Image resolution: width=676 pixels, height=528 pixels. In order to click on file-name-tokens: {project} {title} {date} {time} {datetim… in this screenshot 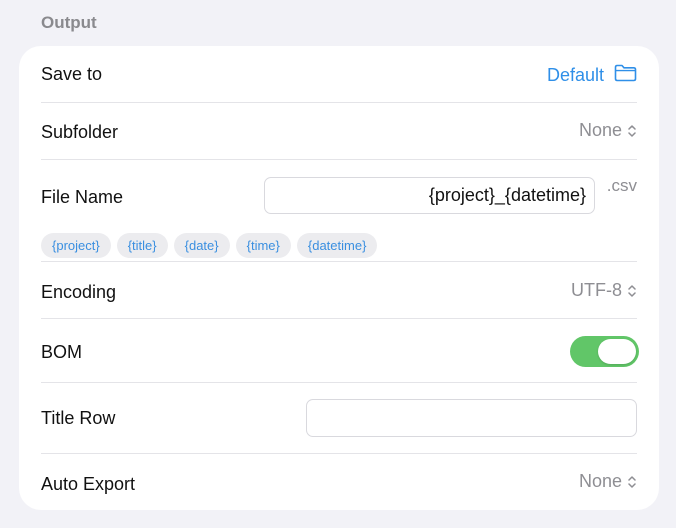, I will do `click(209, 245)`.